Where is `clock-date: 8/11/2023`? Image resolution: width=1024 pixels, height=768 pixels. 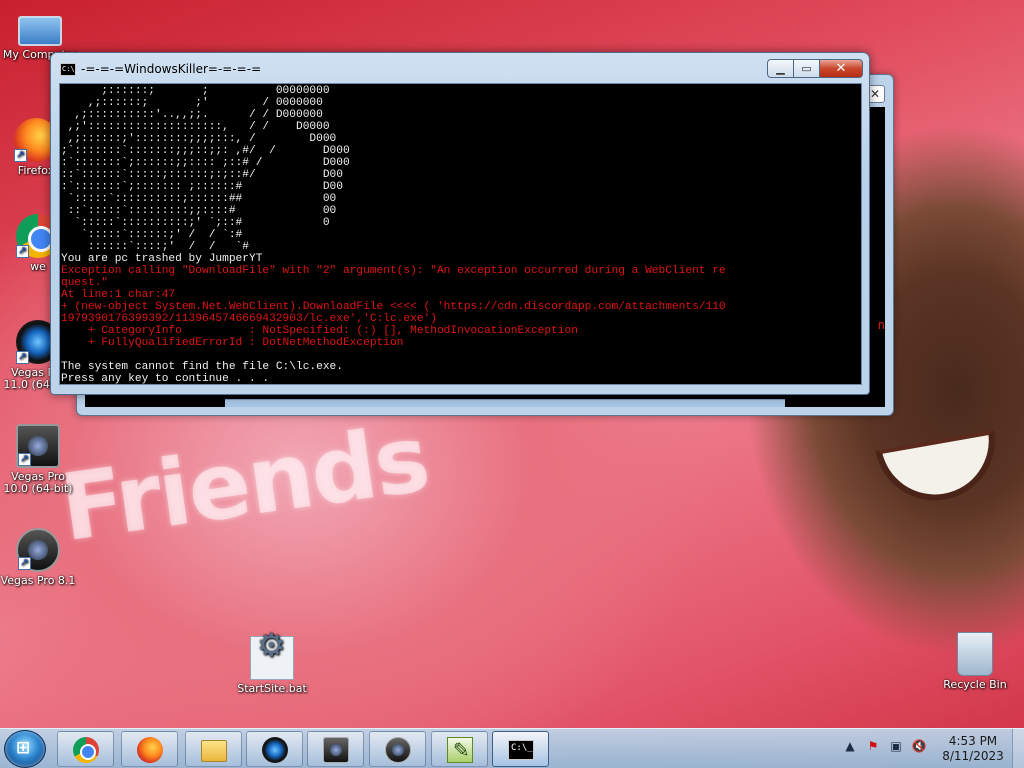 clock-date: 8/11/2023 is located at coordinates (973, 756).